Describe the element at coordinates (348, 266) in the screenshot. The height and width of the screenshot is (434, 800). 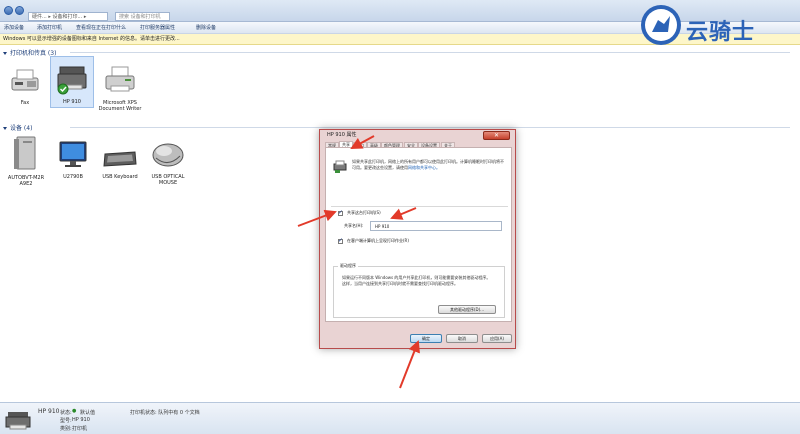
I see `drivers-group-title: 驱动程序` at that location.